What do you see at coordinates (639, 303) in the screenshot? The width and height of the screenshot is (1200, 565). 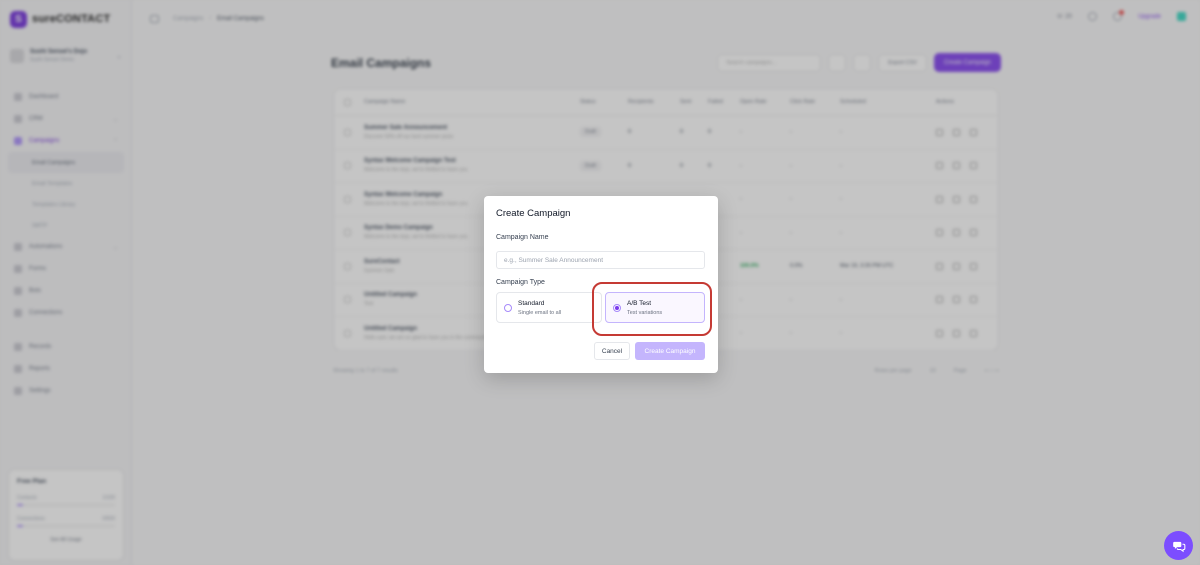 I see `option-title: A/B Test` at bounding box center [639, 303].